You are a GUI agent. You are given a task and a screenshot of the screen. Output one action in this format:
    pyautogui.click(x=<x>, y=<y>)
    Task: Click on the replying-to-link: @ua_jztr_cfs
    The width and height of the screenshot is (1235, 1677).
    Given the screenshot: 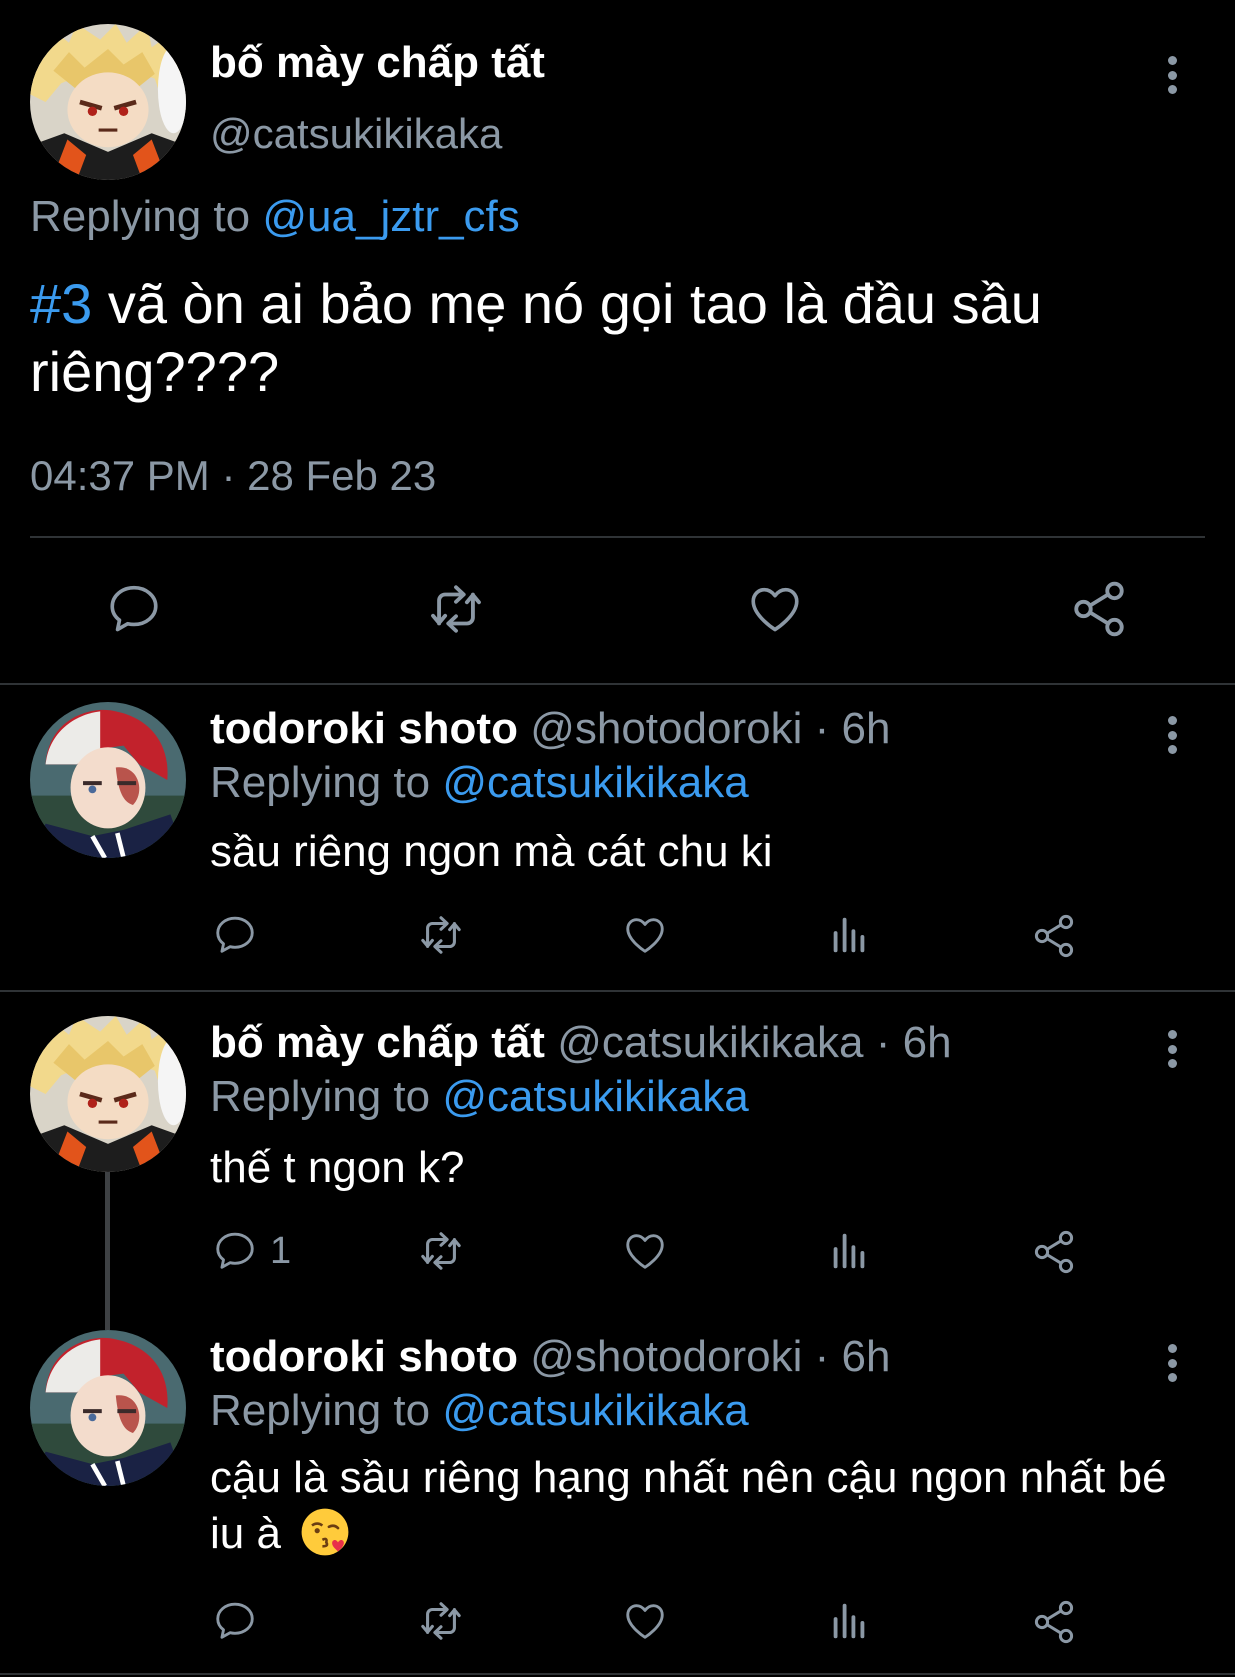 What is the action you would take?
    pyautogui.click(x=390, y=216)
    